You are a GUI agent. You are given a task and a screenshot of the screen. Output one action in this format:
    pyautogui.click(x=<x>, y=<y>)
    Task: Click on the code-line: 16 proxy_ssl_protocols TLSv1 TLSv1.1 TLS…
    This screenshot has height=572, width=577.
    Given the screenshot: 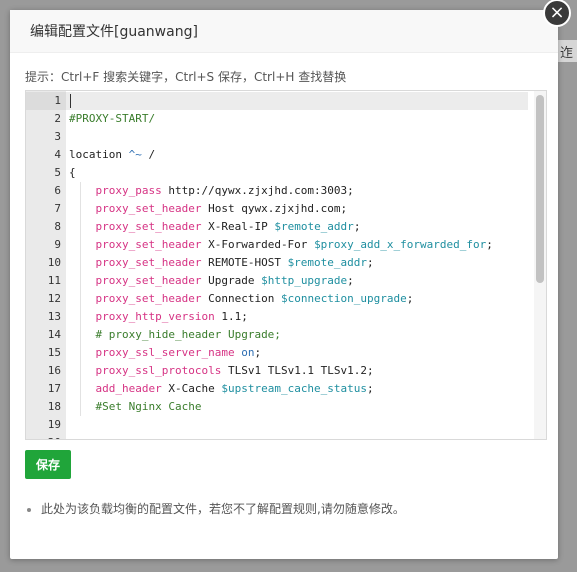 What is the action you would take?
    pyautogui.click(x=280, y=371)
    